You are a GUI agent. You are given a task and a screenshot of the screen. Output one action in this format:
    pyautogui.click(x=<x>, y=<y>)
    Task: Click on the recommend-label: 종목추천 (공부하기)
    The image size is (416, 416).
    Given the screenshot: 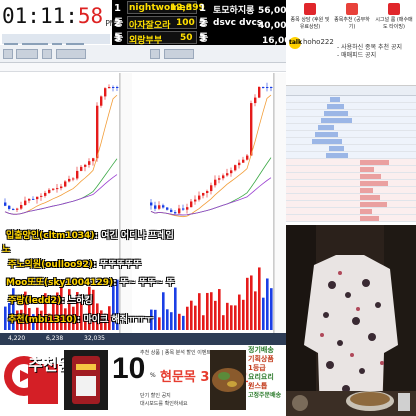 What is the action you would take?
    pyautogui.click(x=352, y=23)
    